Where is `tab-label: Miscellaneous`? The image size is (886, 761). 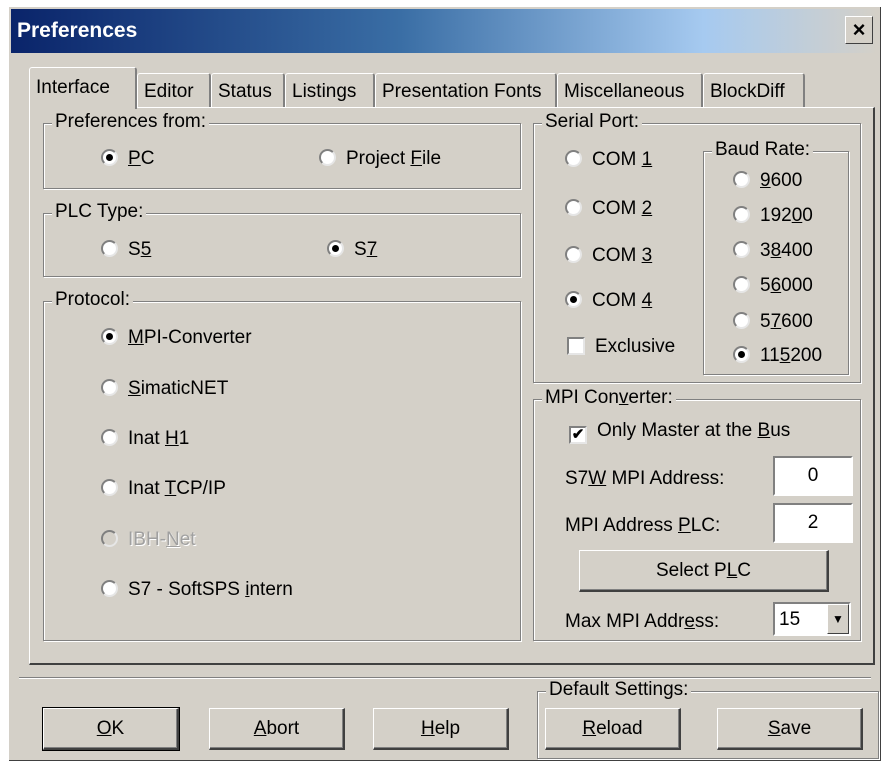 tab-label: Miscellaneous is located at coordinates (624, 91).